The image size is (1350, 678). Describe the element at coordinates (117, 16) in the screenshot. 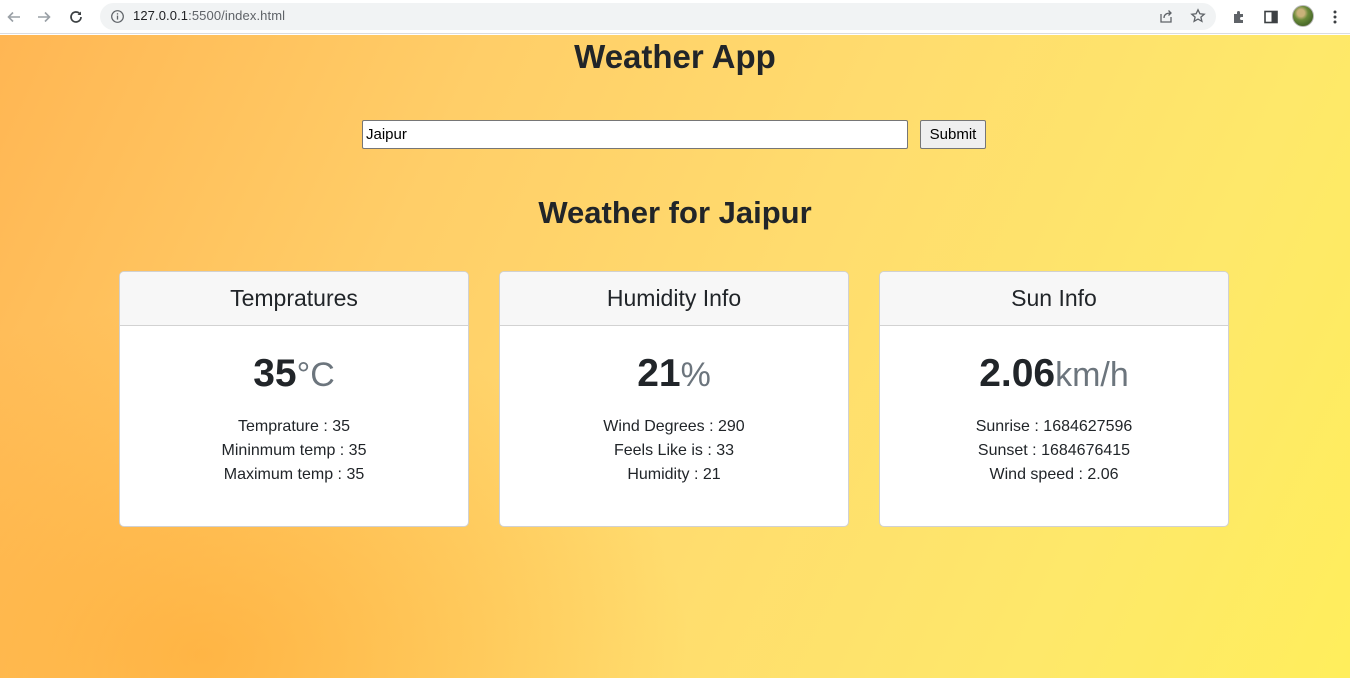

I see `site-info-icon` at that location.